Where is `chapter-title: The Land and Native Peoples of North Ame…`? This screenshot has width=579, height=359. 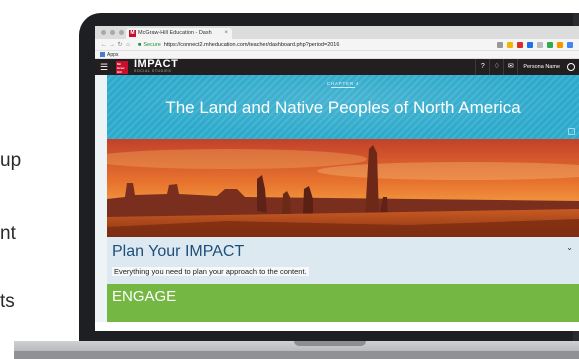
chapter-title: The Land and Native Peoples of North Ame… is located at coordinates (343, 107).